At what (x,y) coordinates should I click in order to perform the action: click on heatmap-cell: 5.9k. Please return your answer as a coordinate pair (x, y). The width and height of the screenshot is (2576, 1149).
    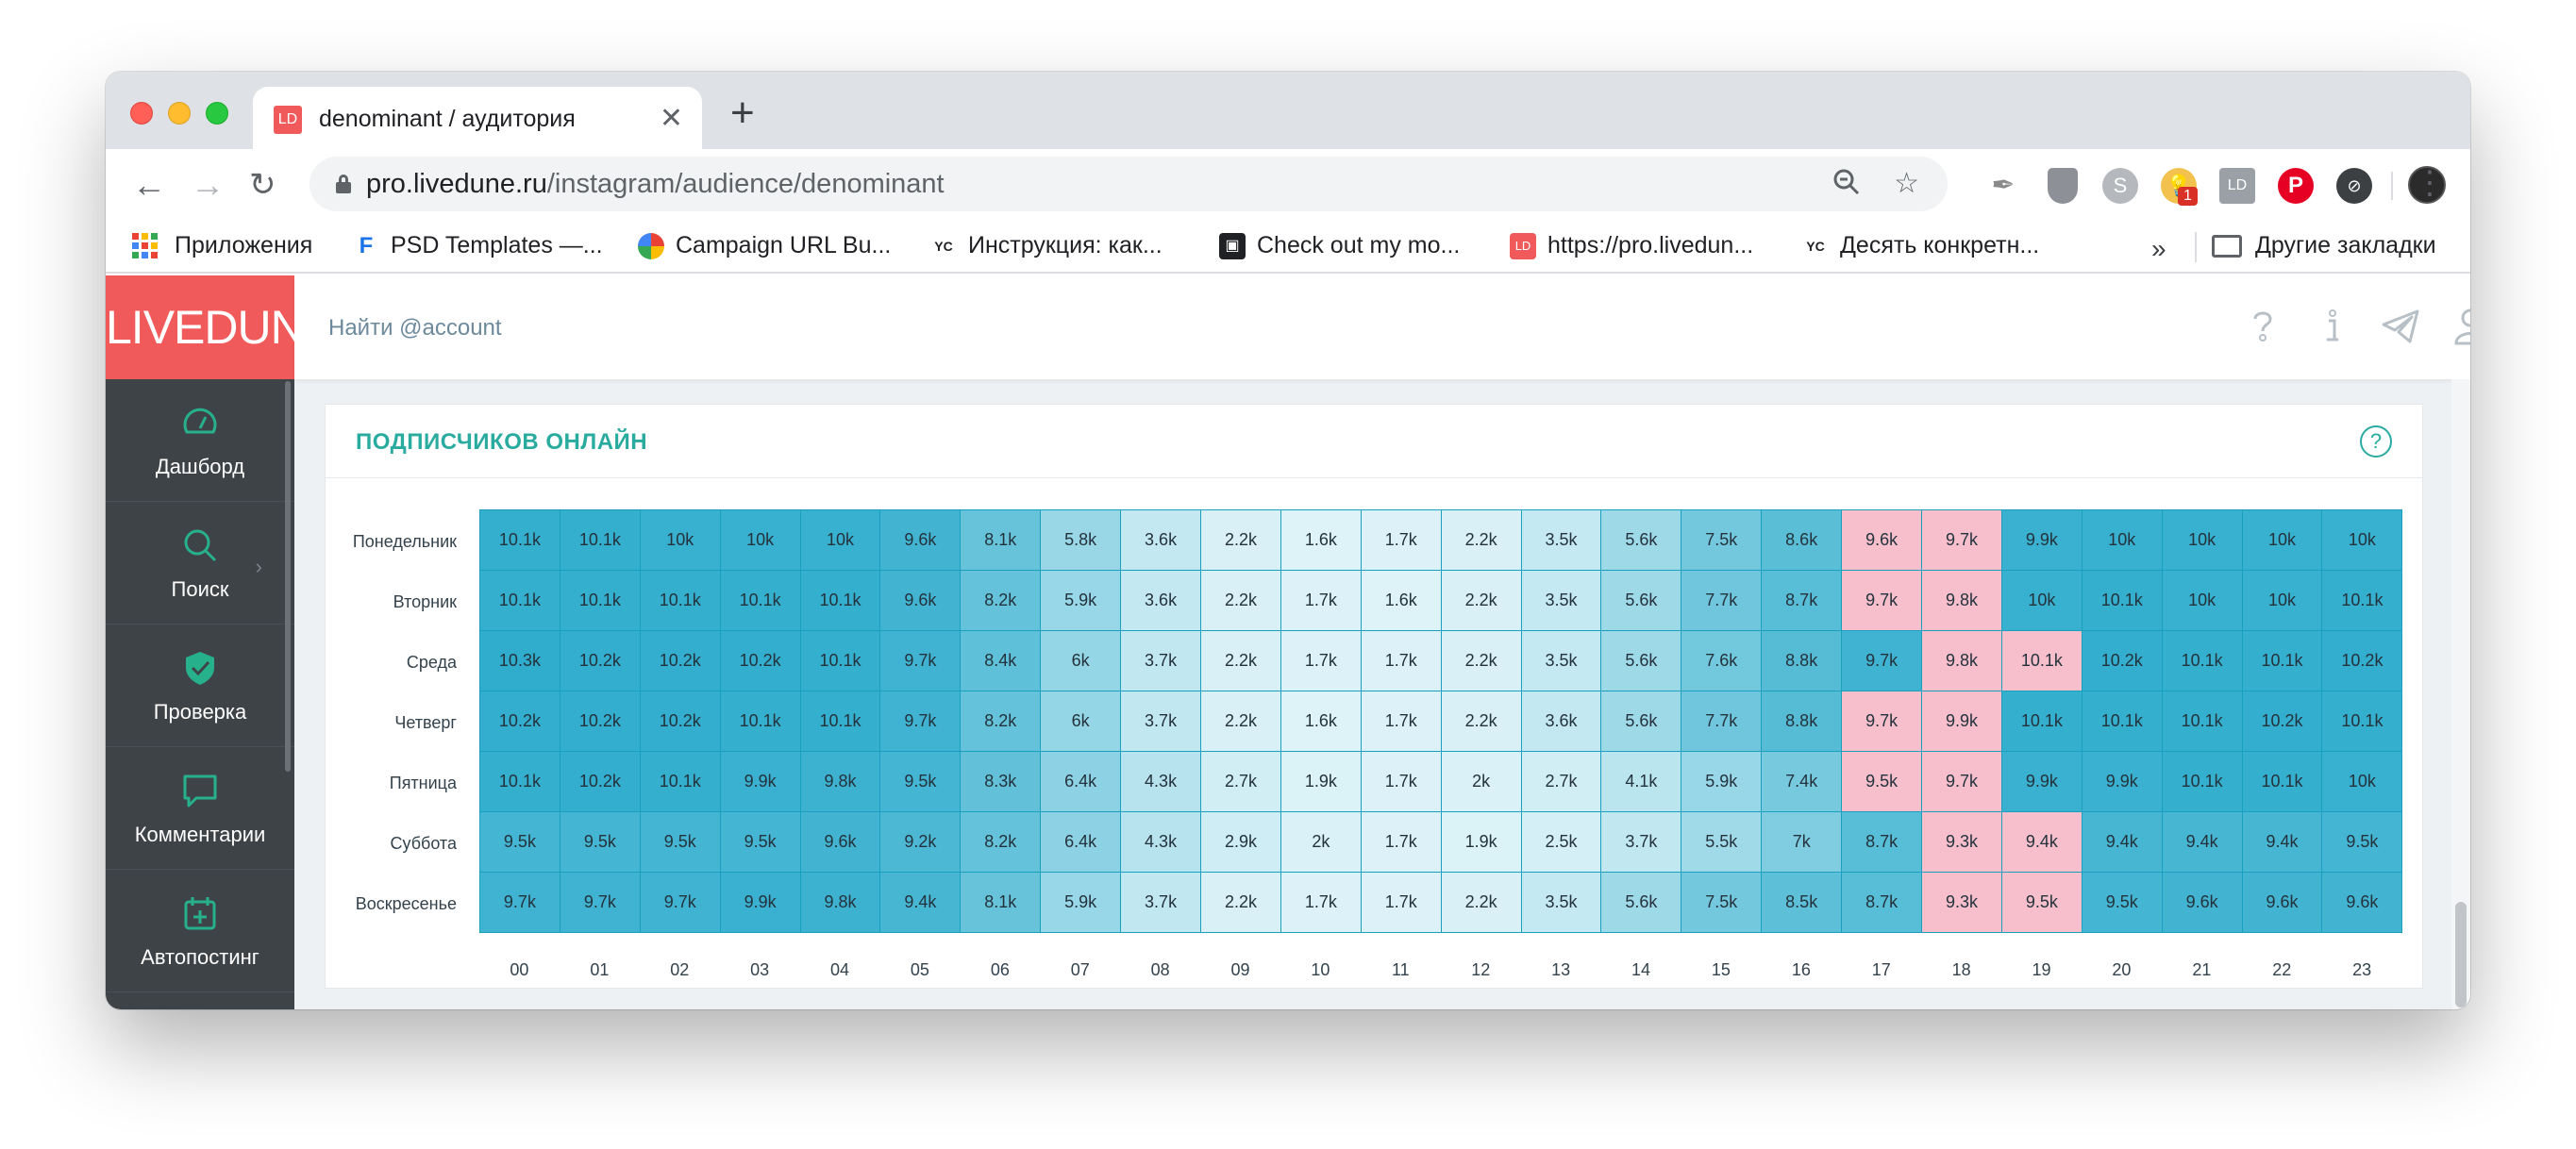
    Looking at the image, I should click on (1081, 600).